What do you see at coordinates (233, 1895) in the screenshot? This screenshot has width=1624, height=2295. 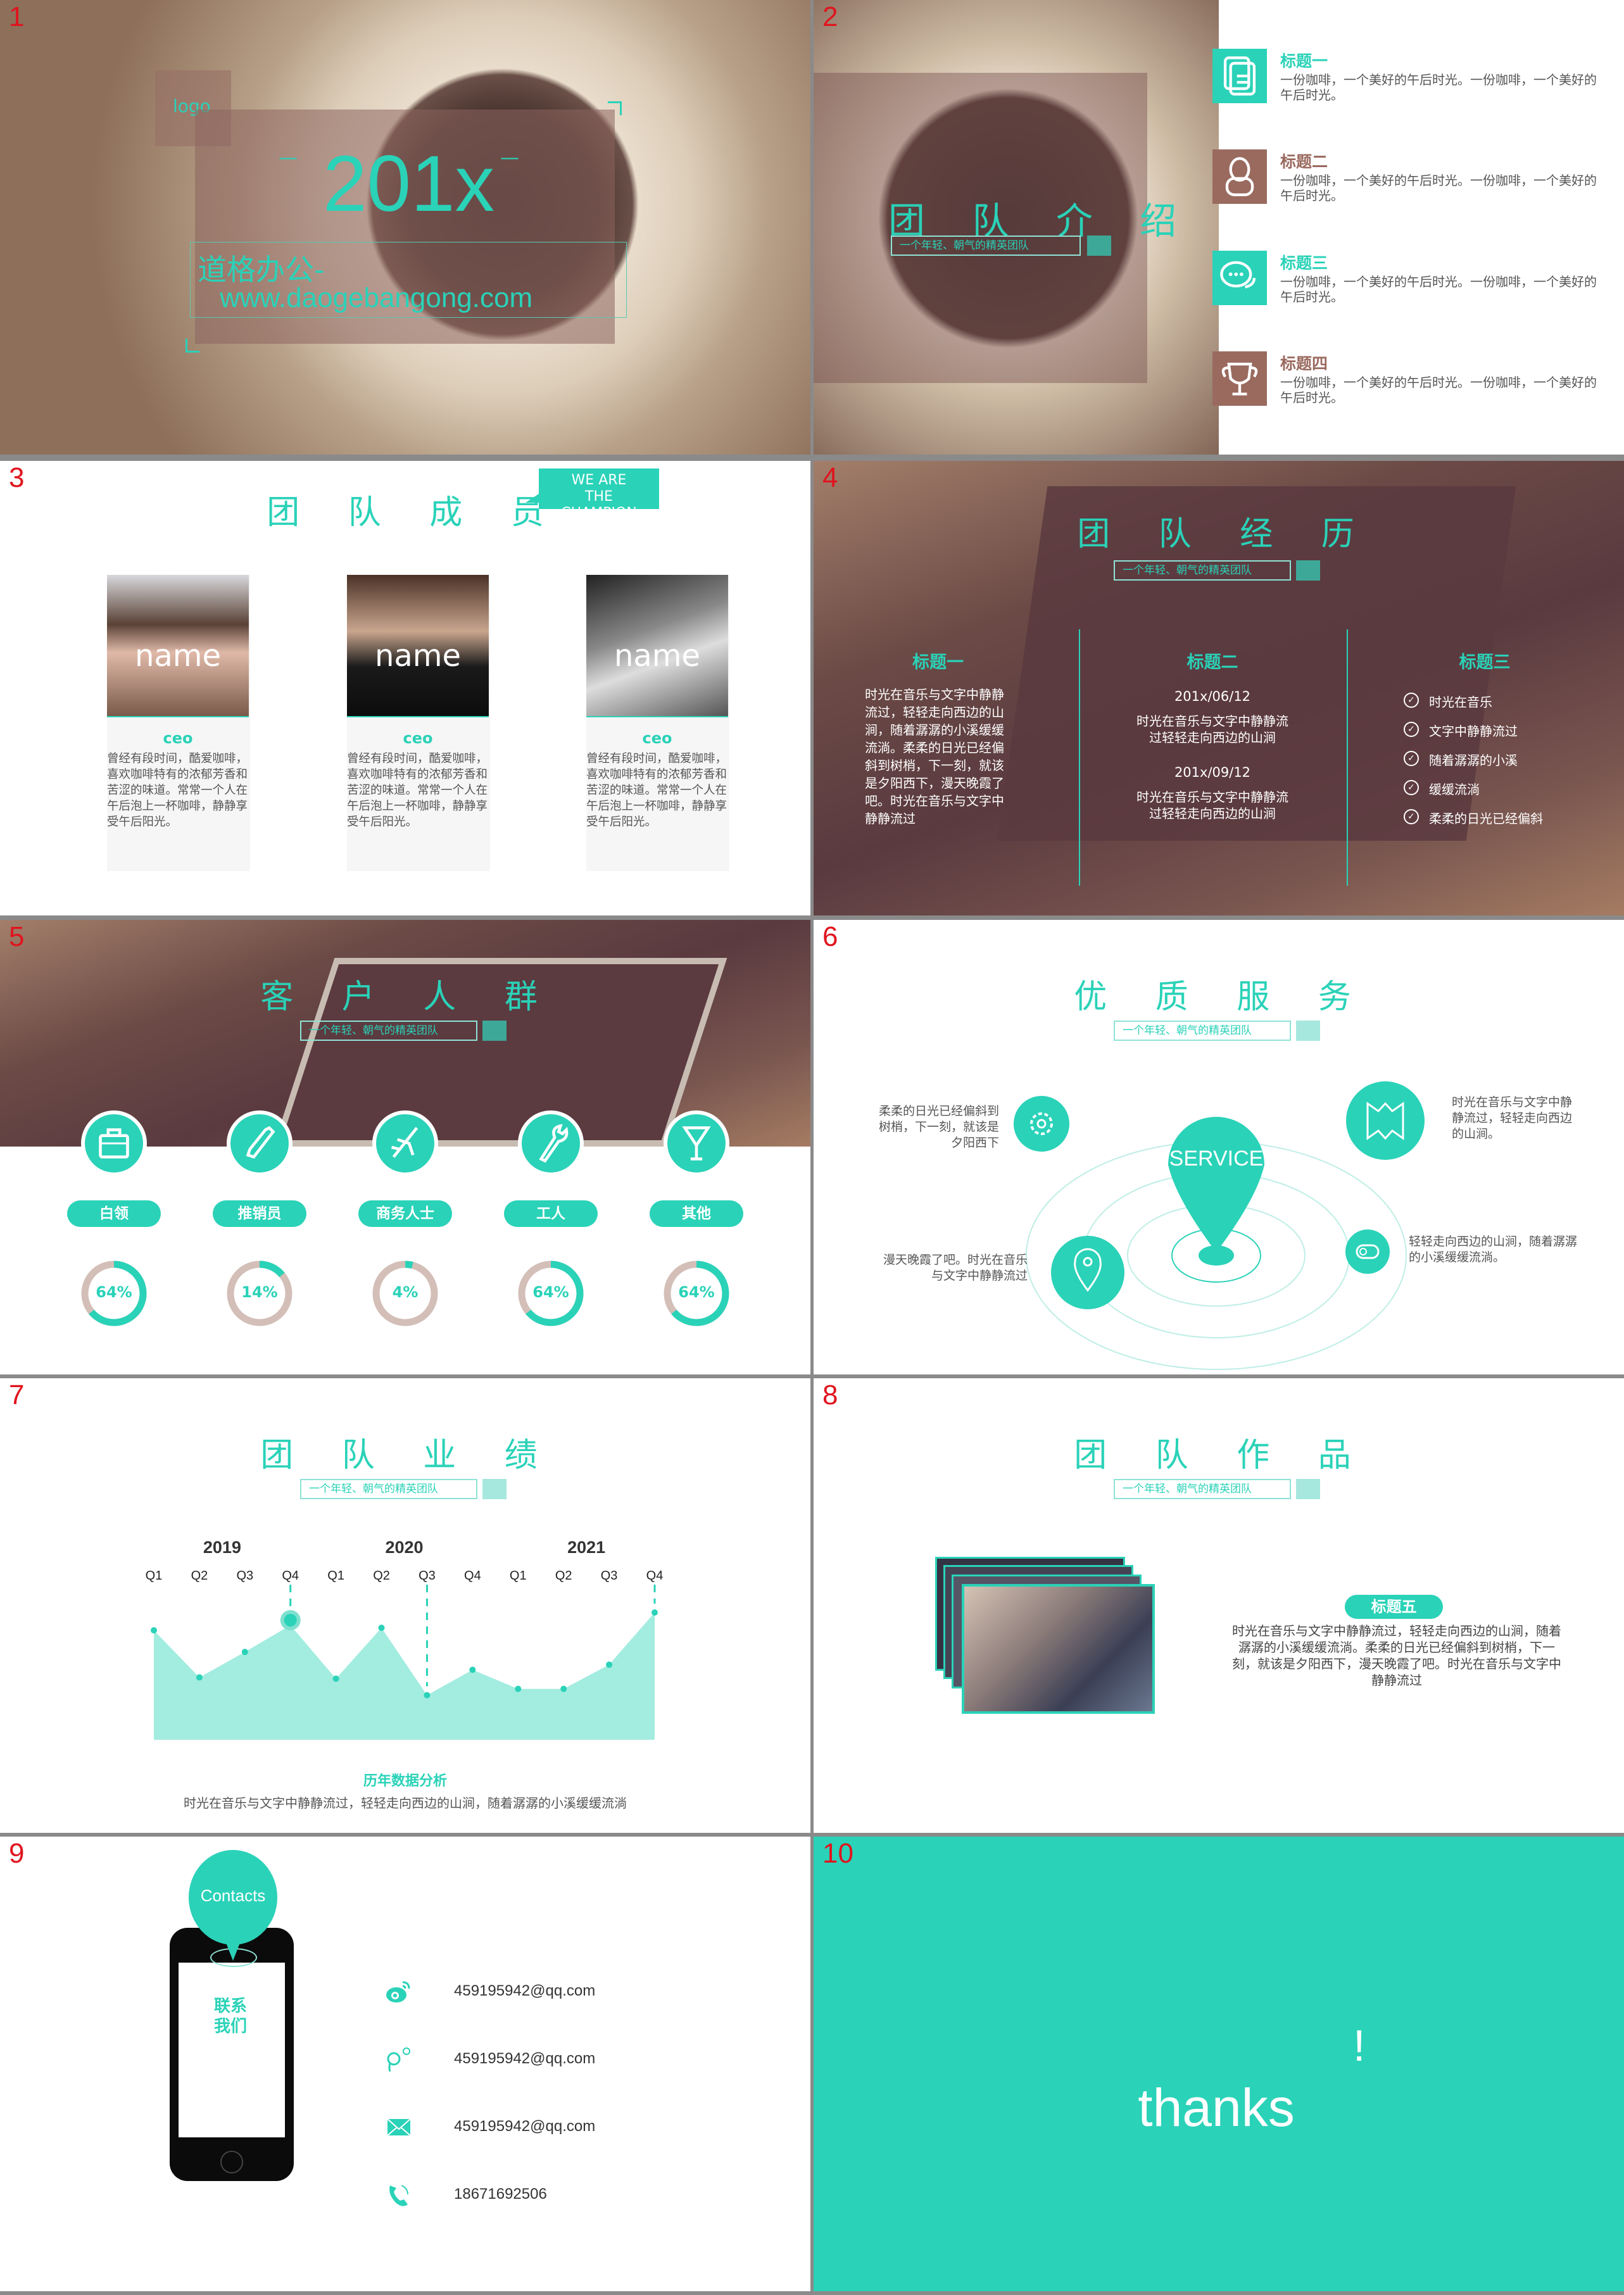 I see `contacts-label: Contacts` at bounding box center [233, 1895].